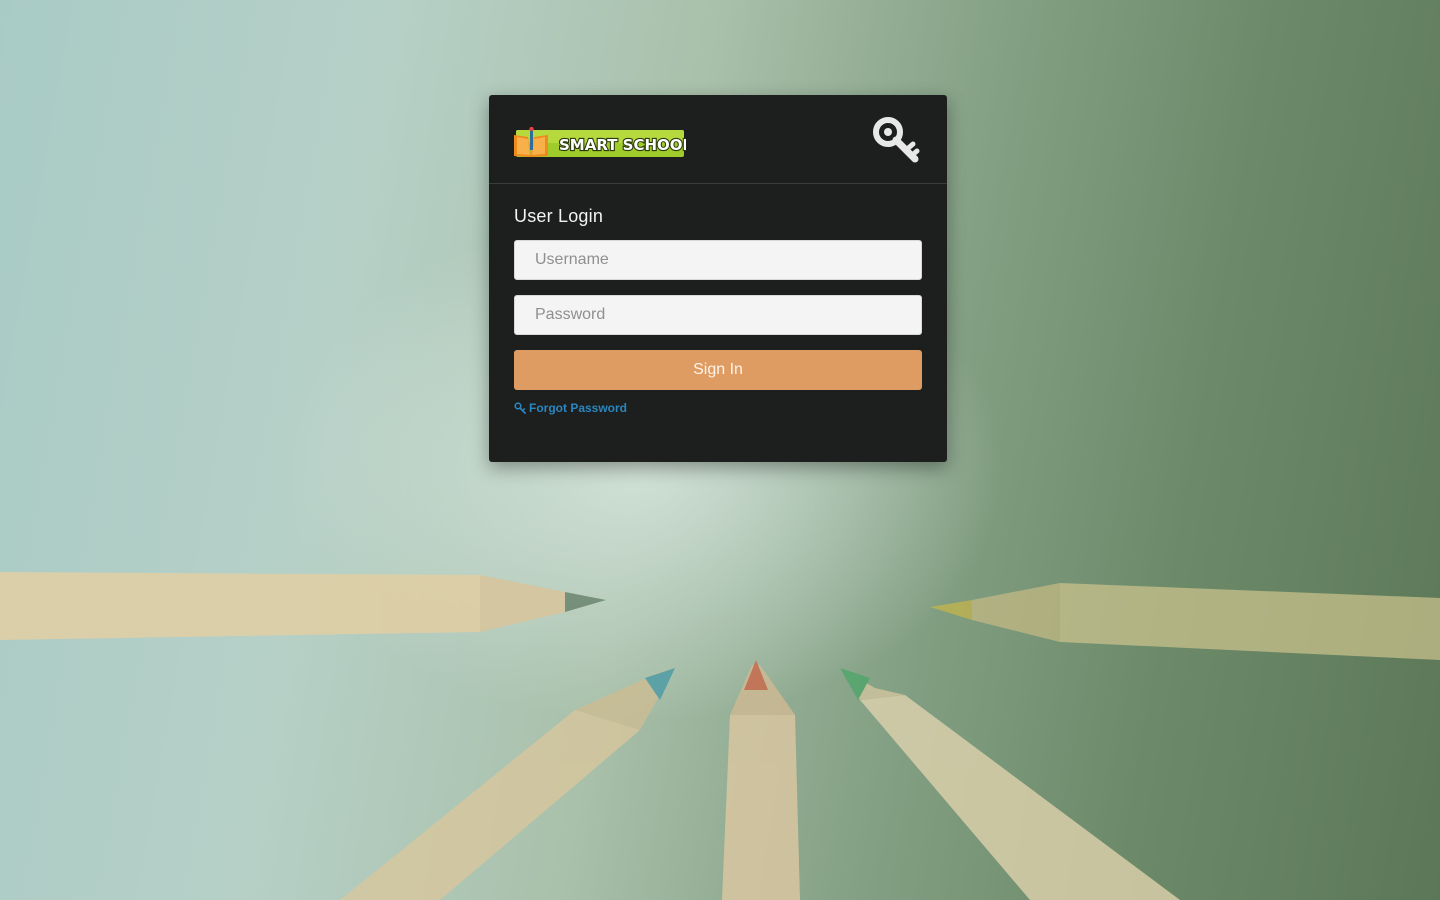 The height and width of the screenshot is (900, 1440). I want to click on smart-school-logo: SMART SCHOOL, so click(600, 142).